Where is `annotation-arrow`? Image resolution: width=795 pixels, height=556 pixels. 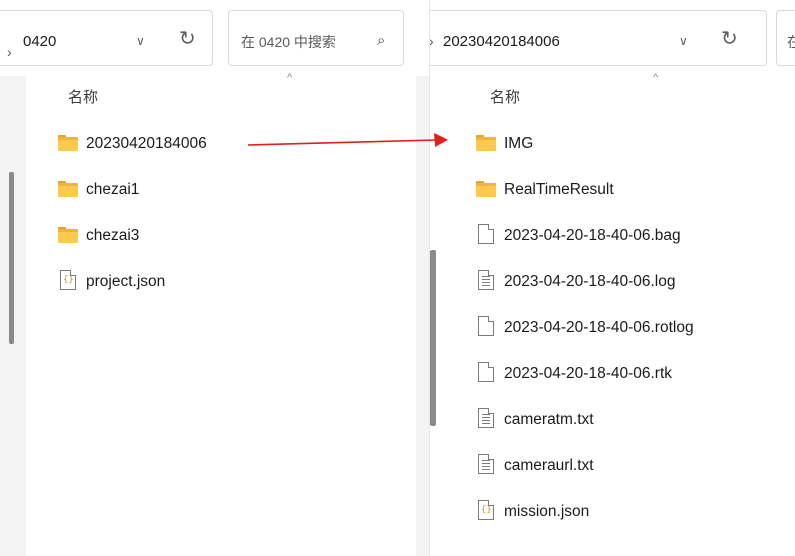
annotation-arrow is located at coordinates (347, 140).